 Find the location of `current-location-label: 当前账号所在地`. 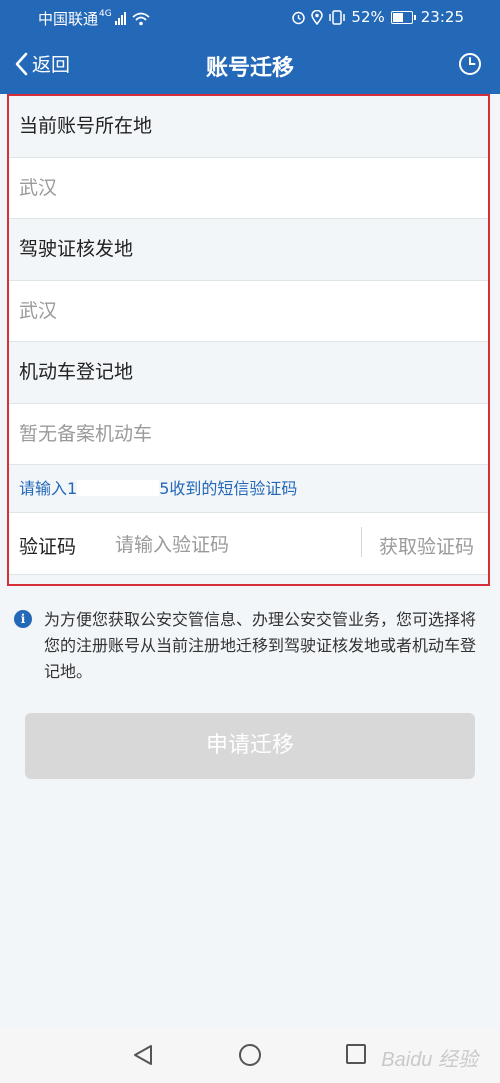

current-location-label: 当前账号所在地 is located at coordinates (248, 127).